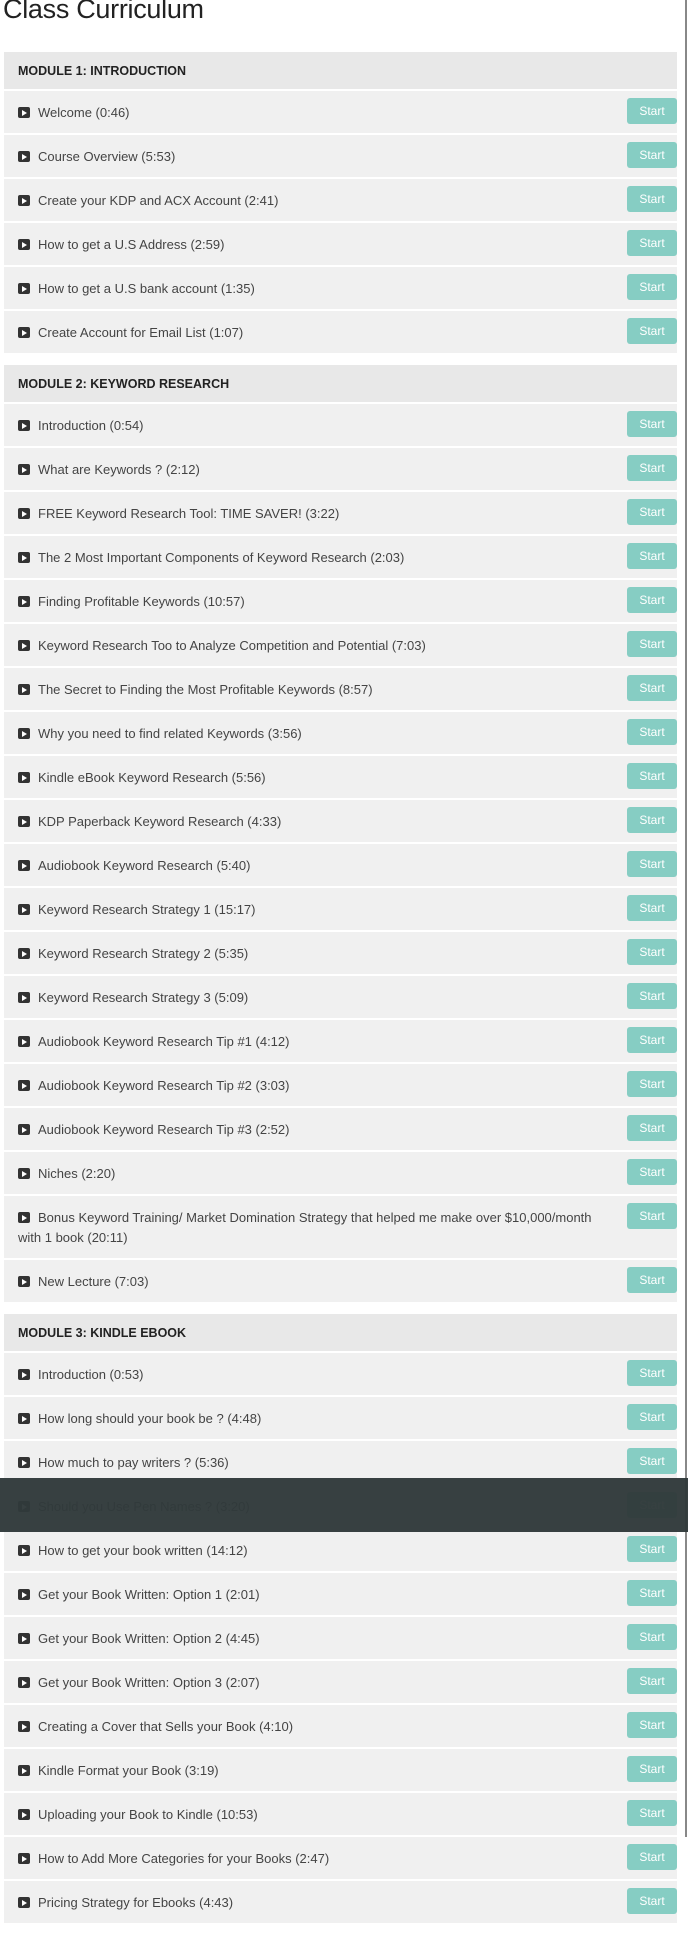  What do you see at coordinates (340, 1375) in the screenshot?
I see `lecture-row: Introduction (0:53) Start` at bounding box center [340, 1375].